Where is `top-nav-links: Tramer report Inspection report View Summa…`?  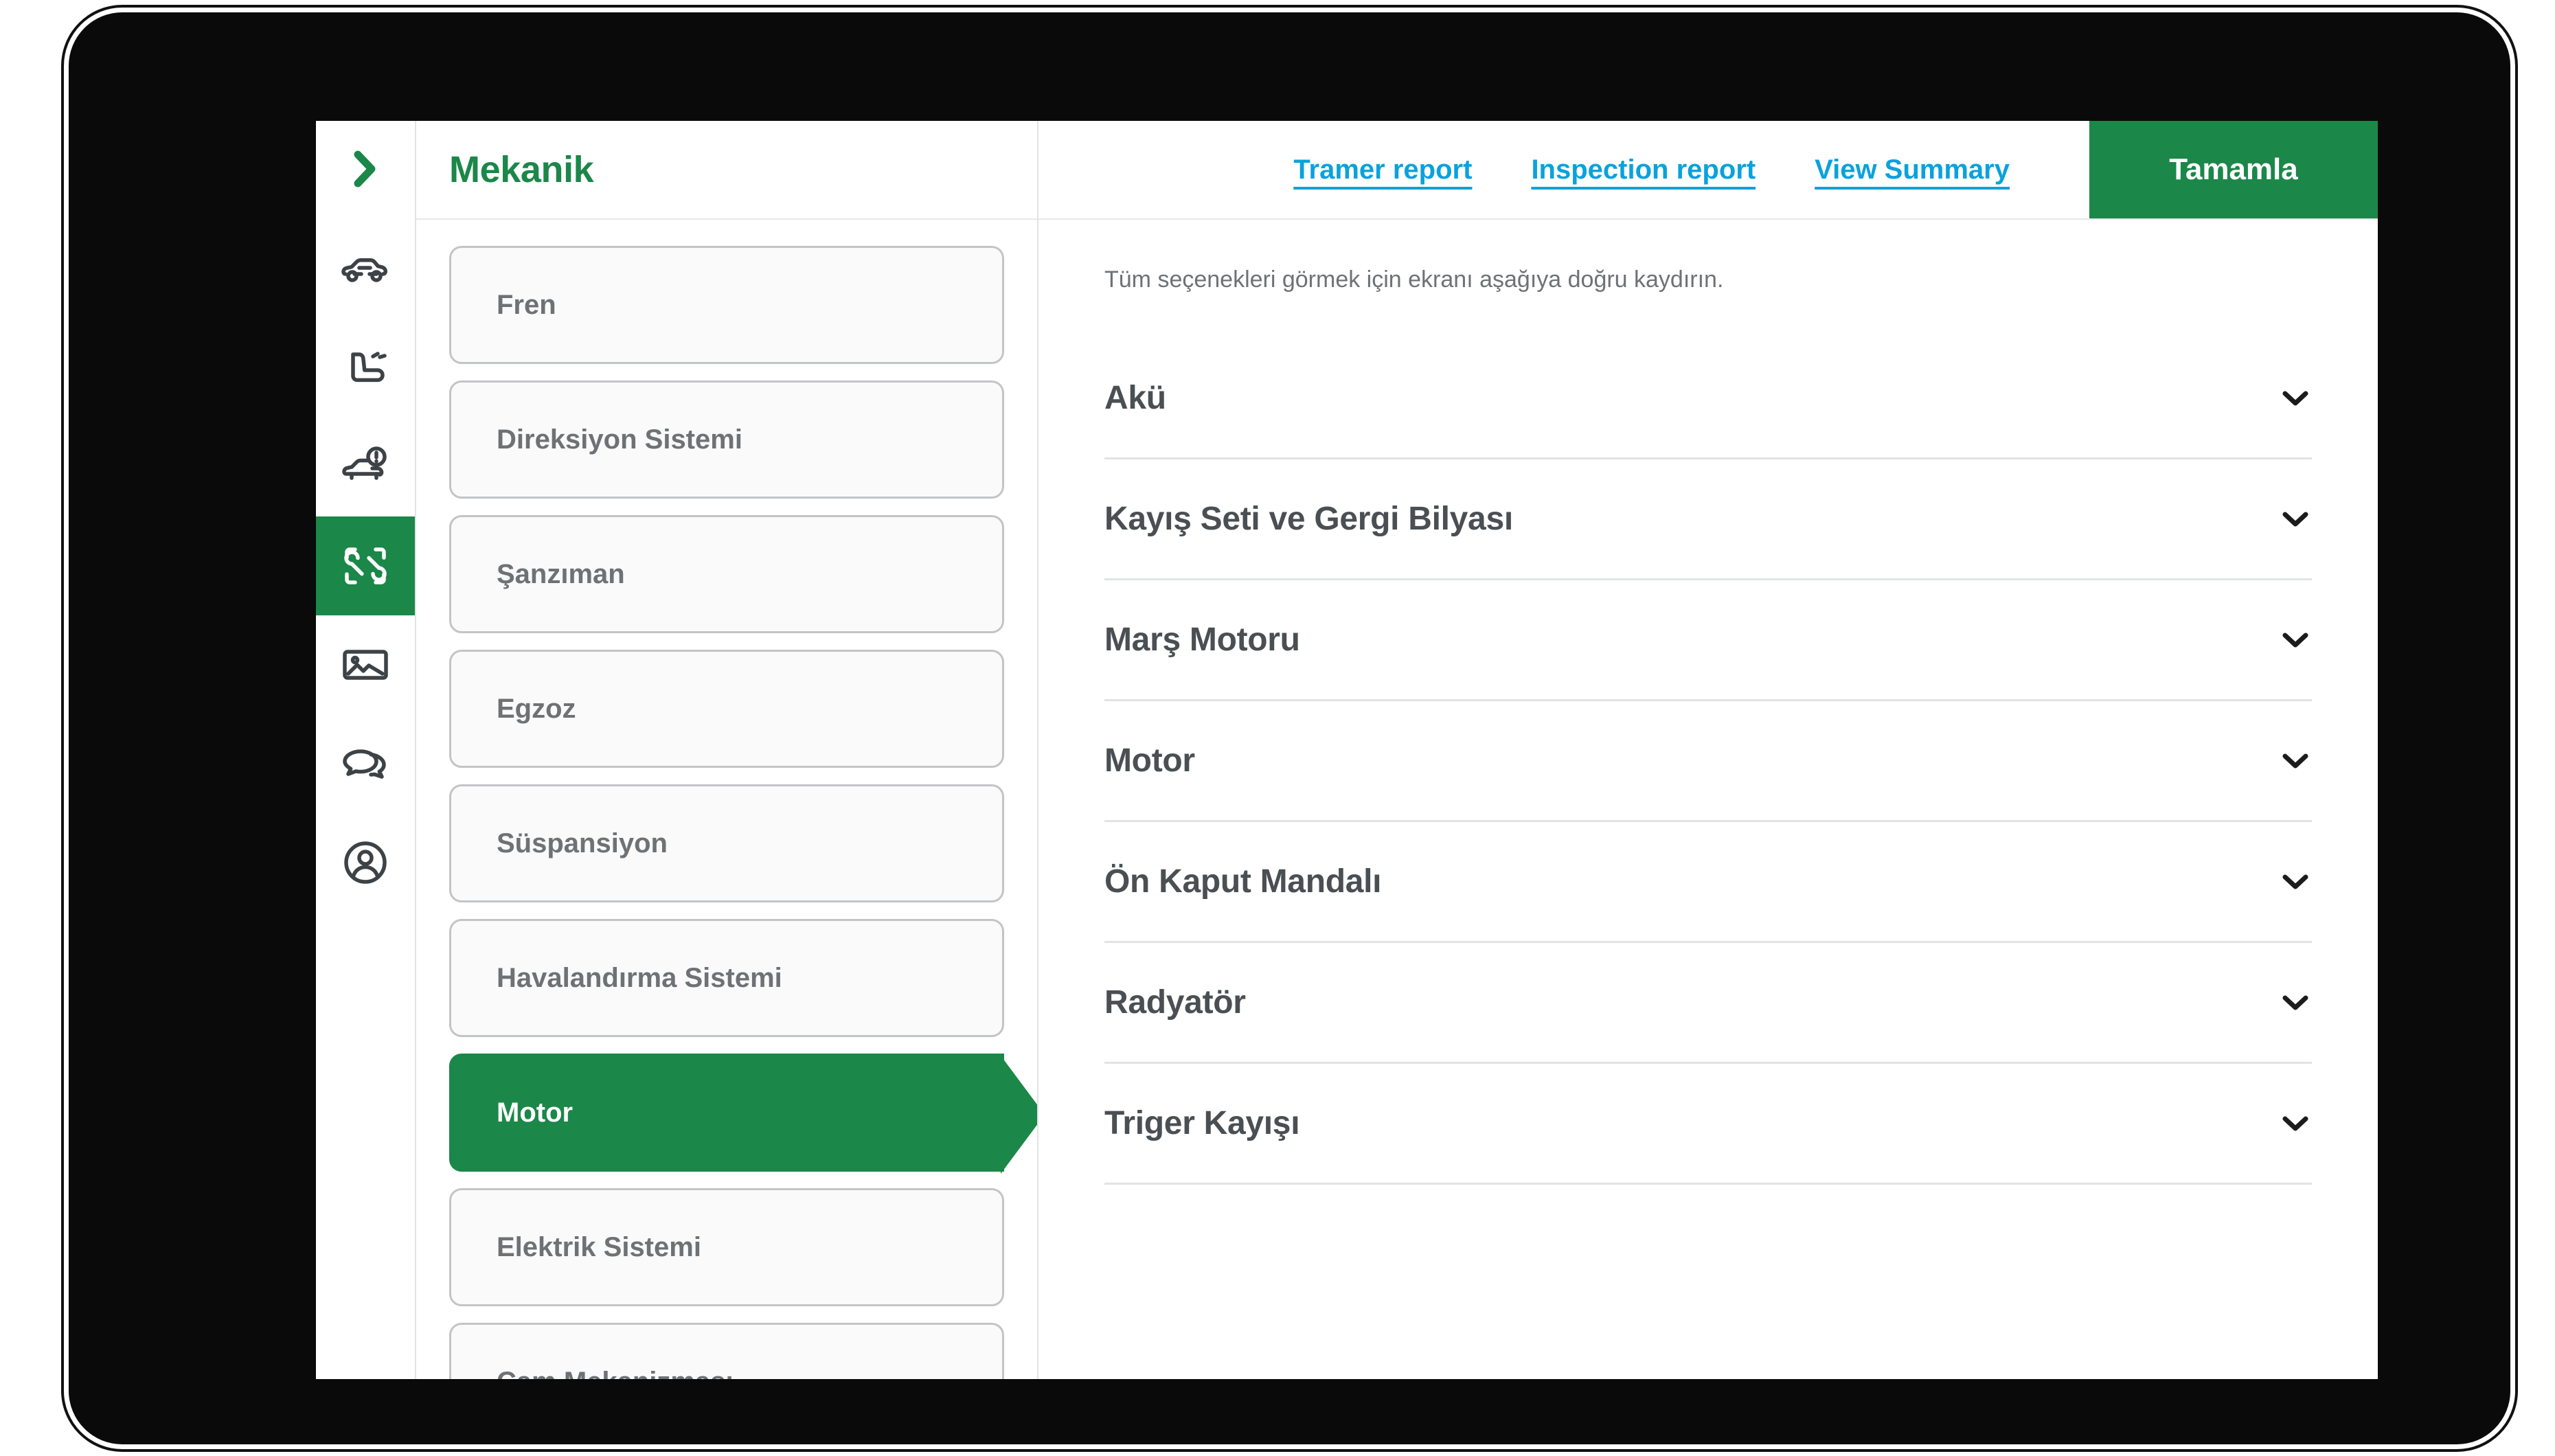 top-nav-links: Tramer report Inspection report View Summa… is located at coordinates (1691, 169).